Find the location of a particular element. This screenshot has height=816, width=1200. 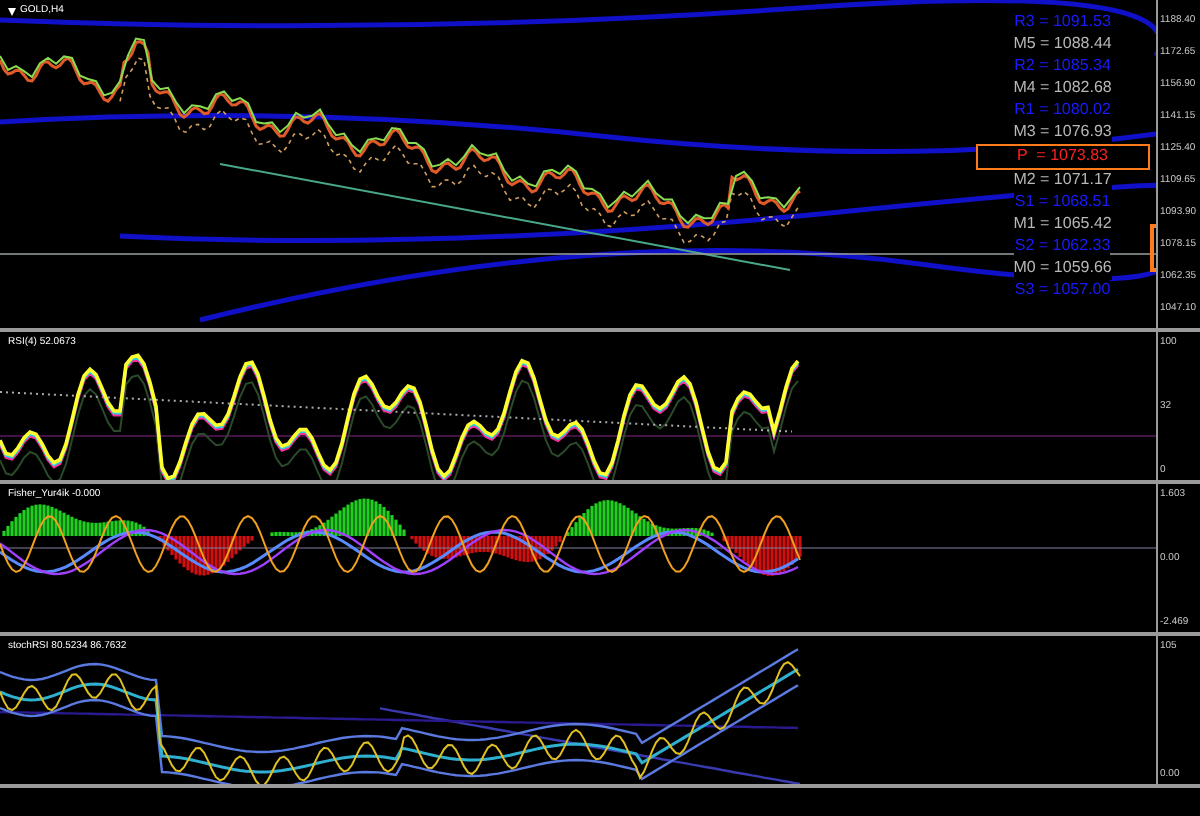

pivot-level-label: R1 = 1080.02 is located at coordinates (1062, 110).